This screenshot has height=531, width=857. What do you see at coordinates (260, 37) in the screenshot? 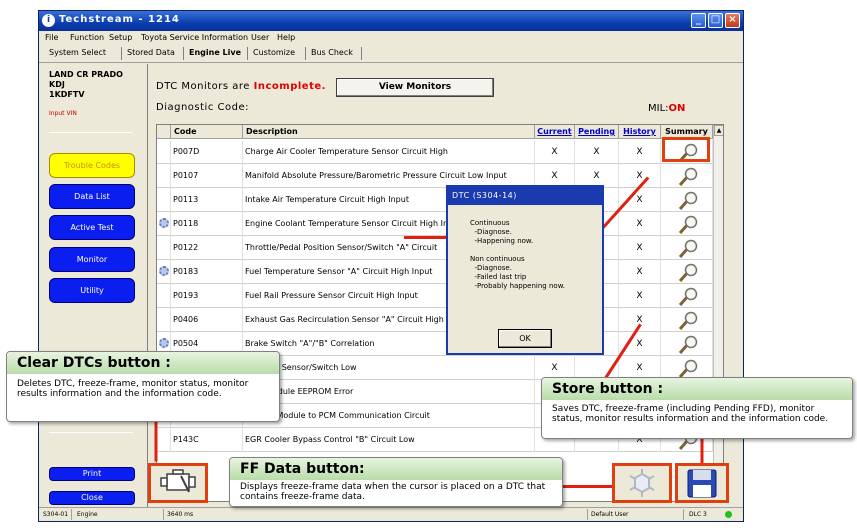
I see `menu-user: User` at bounding box center [260, 37].